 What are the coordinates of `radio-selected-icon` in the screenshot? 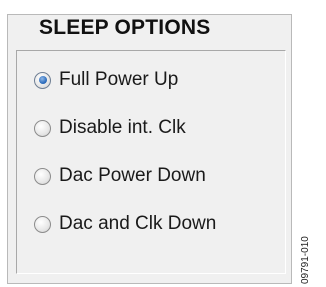 It's located at (42, 80).